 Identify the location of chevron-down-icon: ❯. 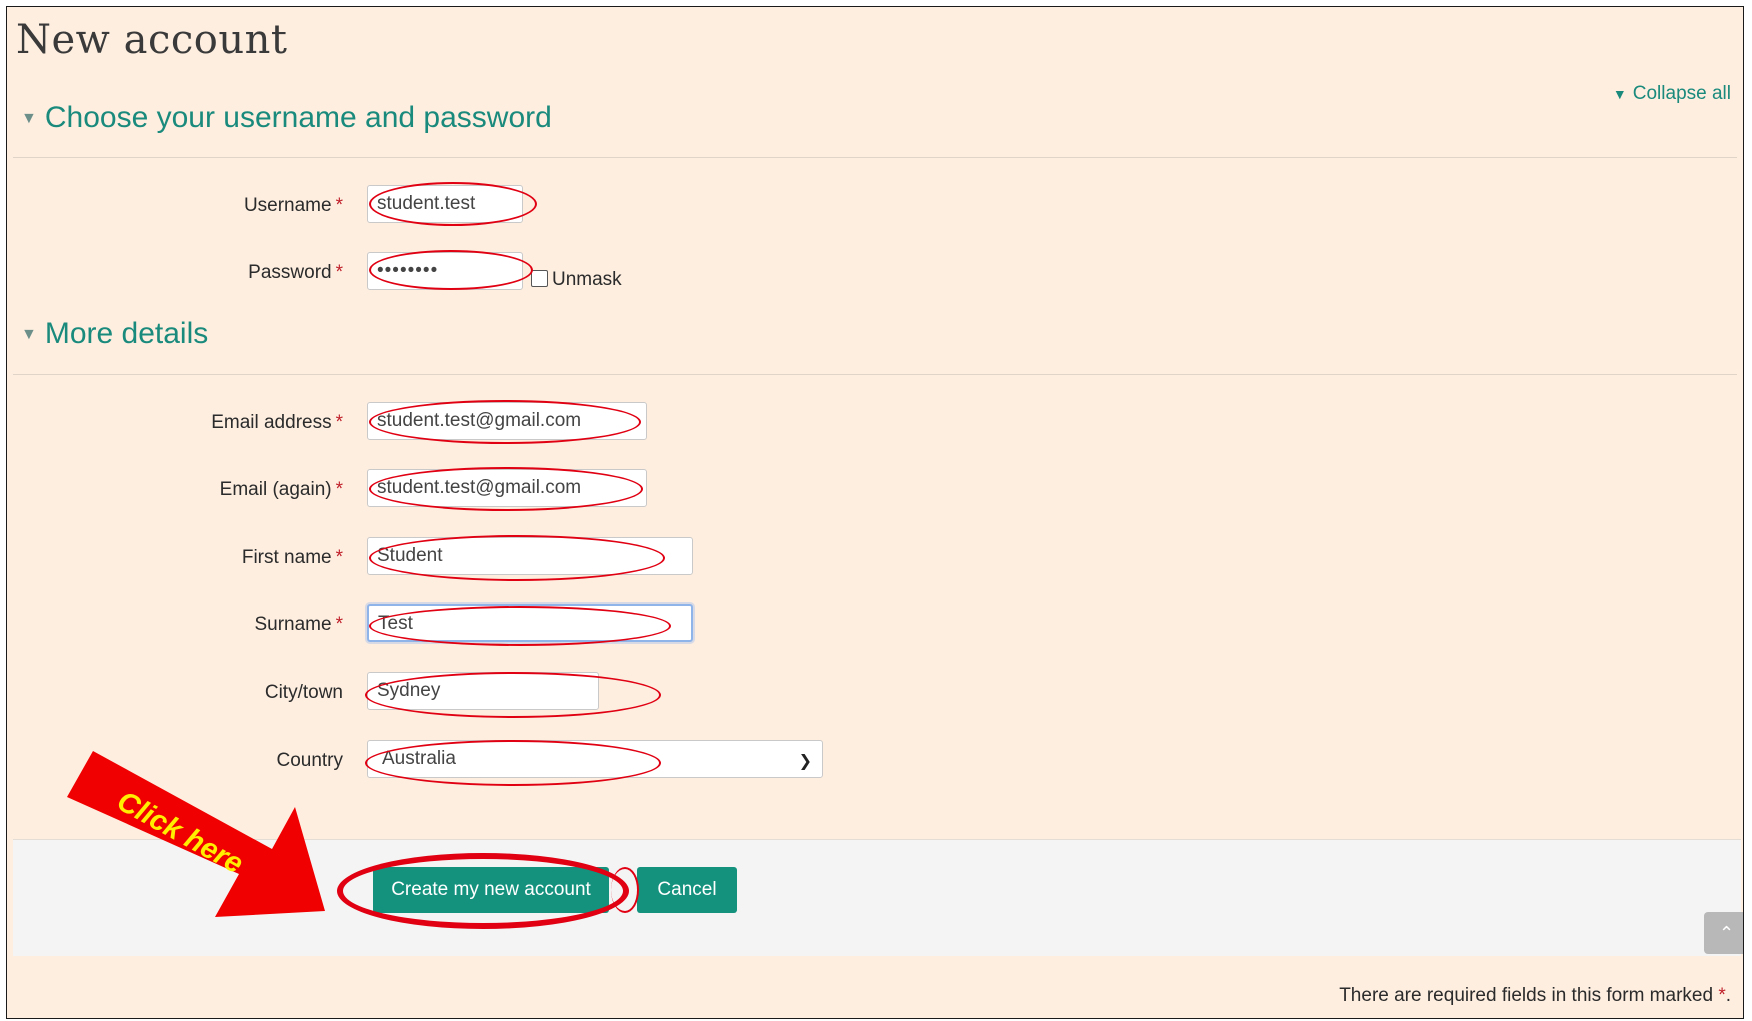
(805, 761).